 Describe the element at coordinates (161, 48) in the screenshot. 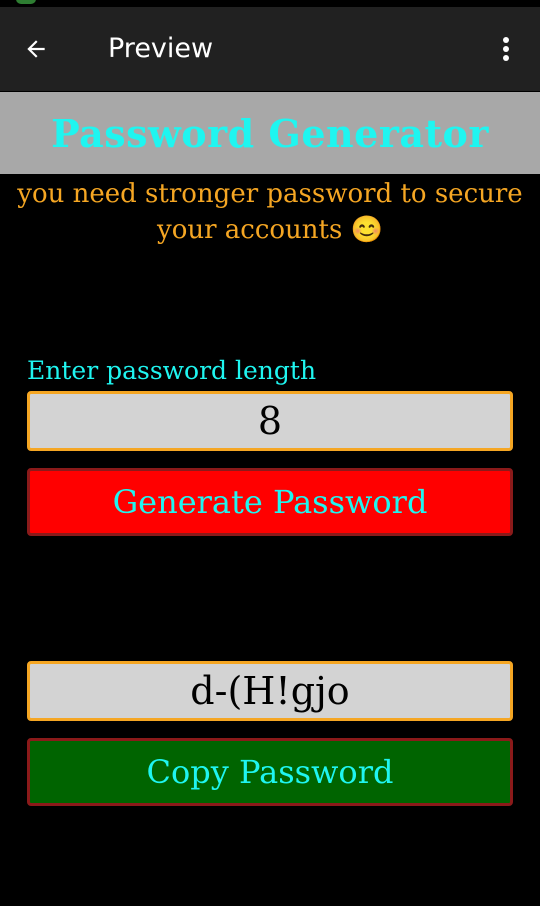

I see `app-title: Preview` at that location.